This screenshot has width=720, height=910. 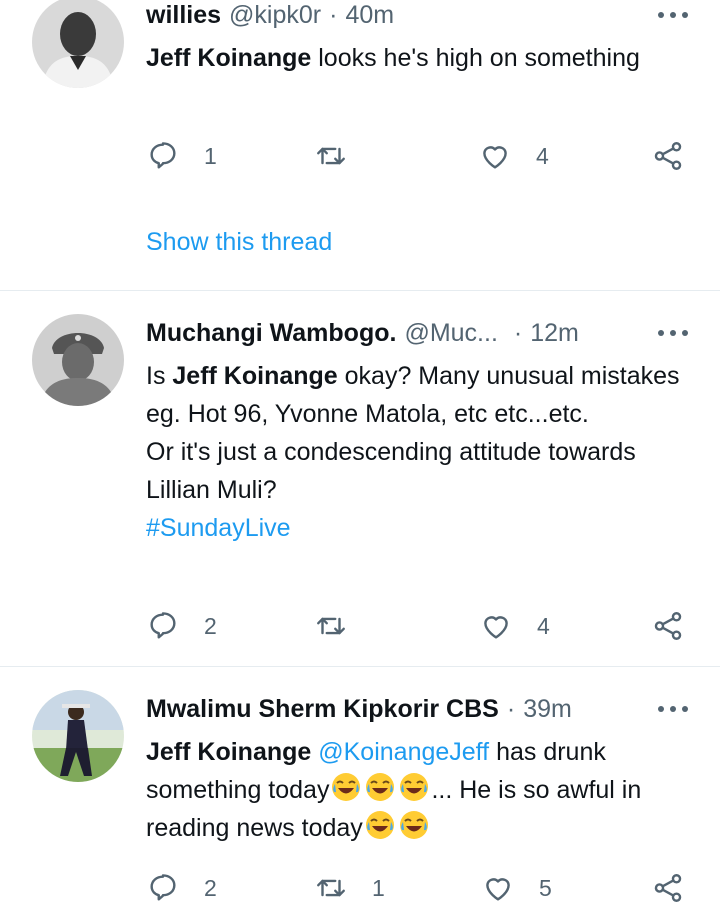 I want to click on tweet-actions: 2 4, so click(x=418, y=626).